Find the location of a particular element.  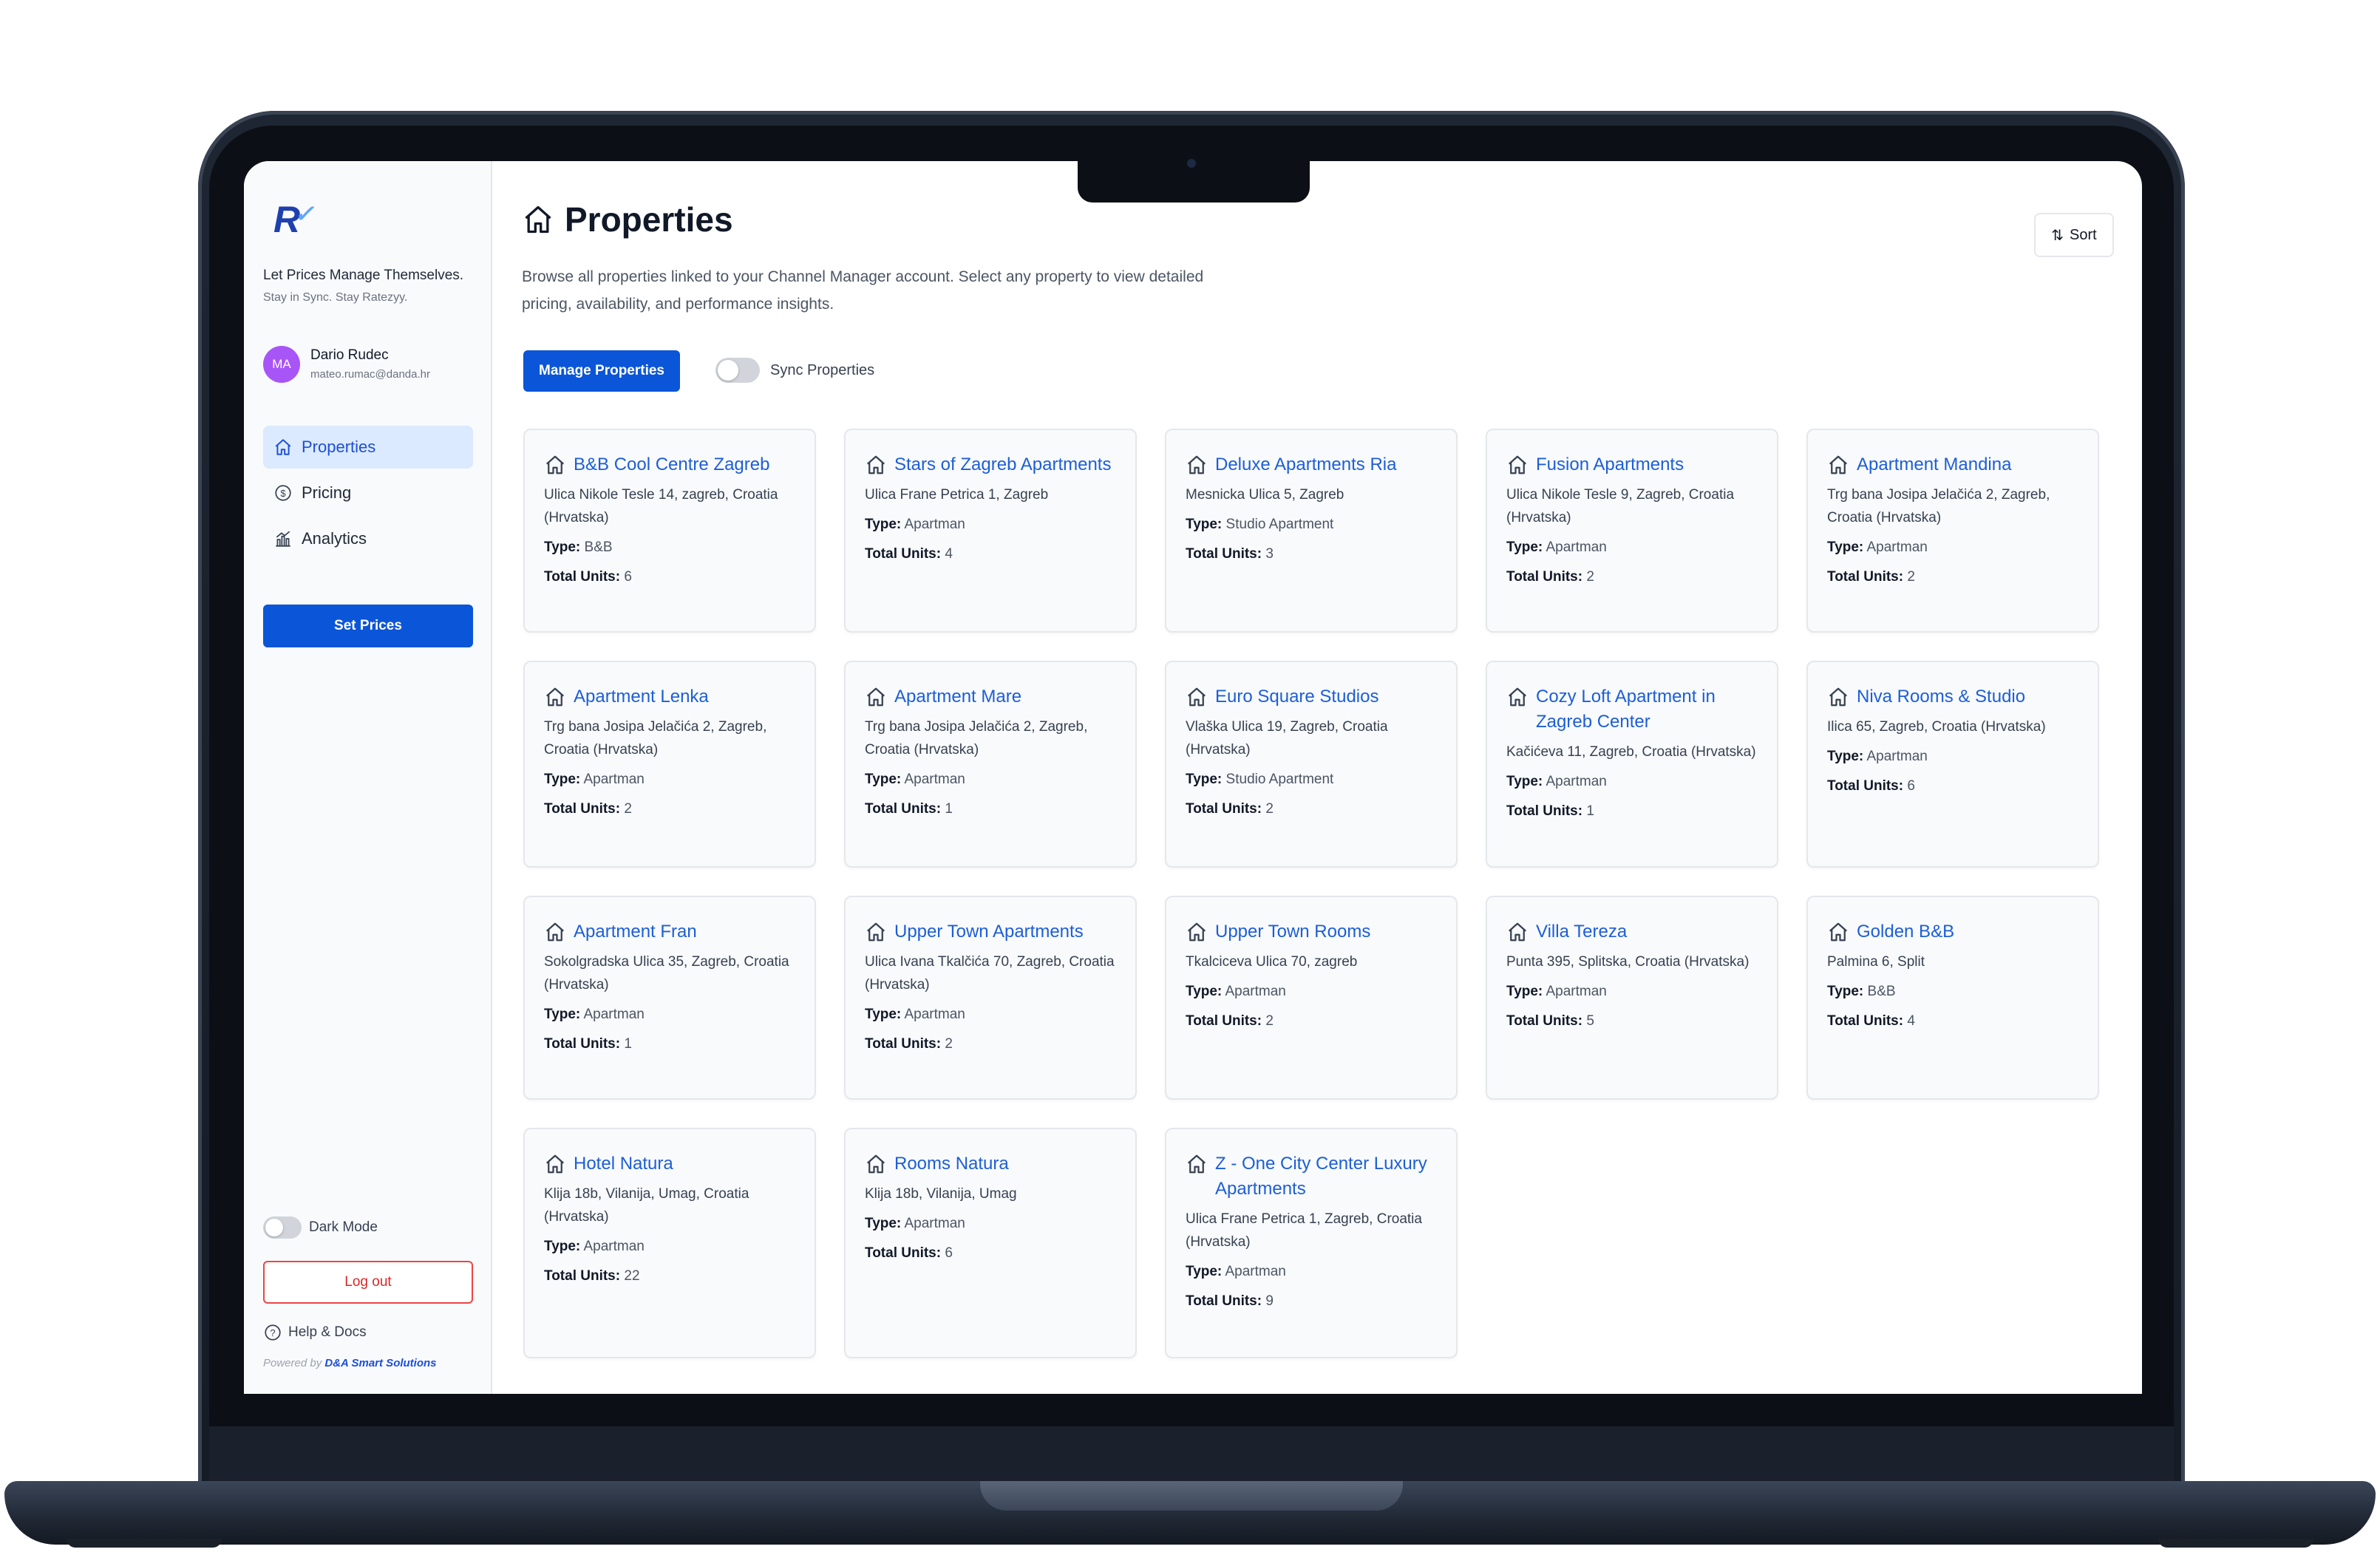

tagline: Let Prices Manage Themselves. is located at coordinates (363, 275).